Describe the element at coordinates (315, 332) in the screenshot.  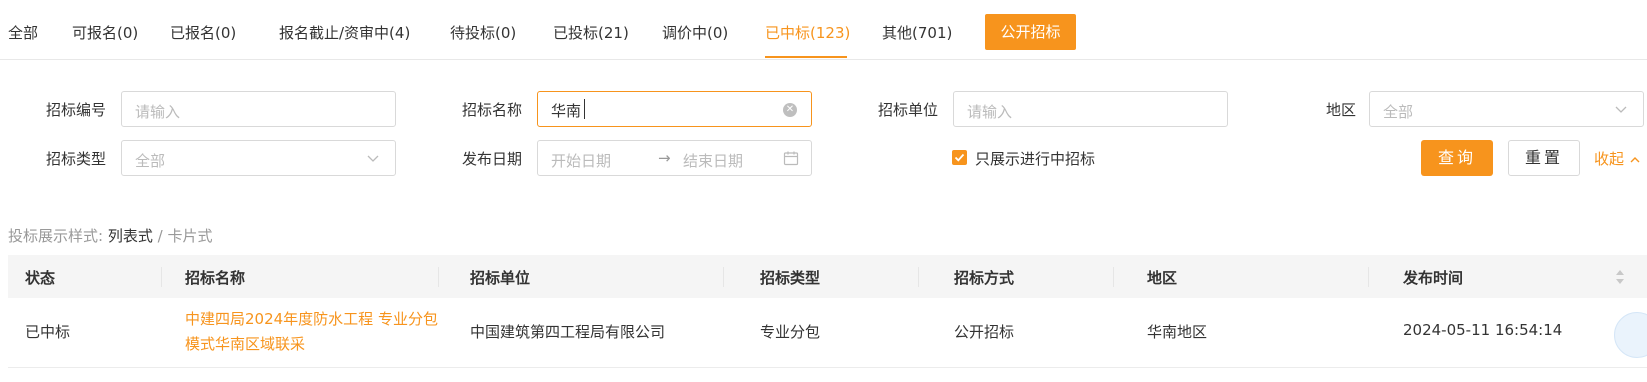
I see `row-tender-name-link: 中建四局2024年度防水工程 专业分包模式华南区域联采` at that location.